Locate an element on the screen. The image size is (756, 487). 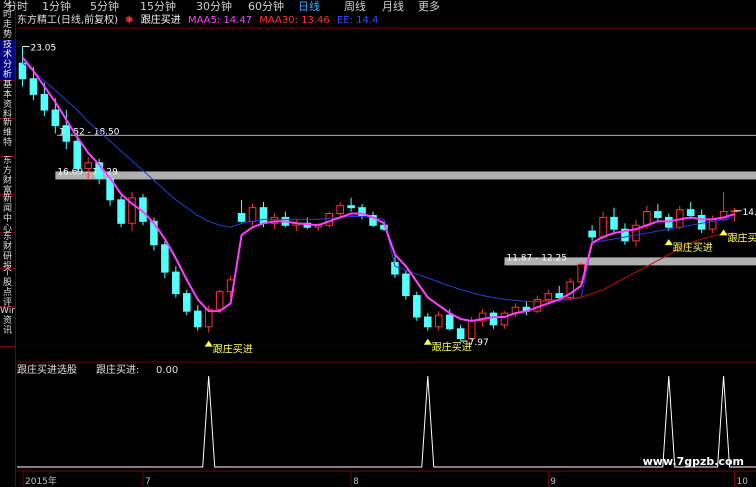
price-label-0: 23.05 is located at coordinates (43, 49).